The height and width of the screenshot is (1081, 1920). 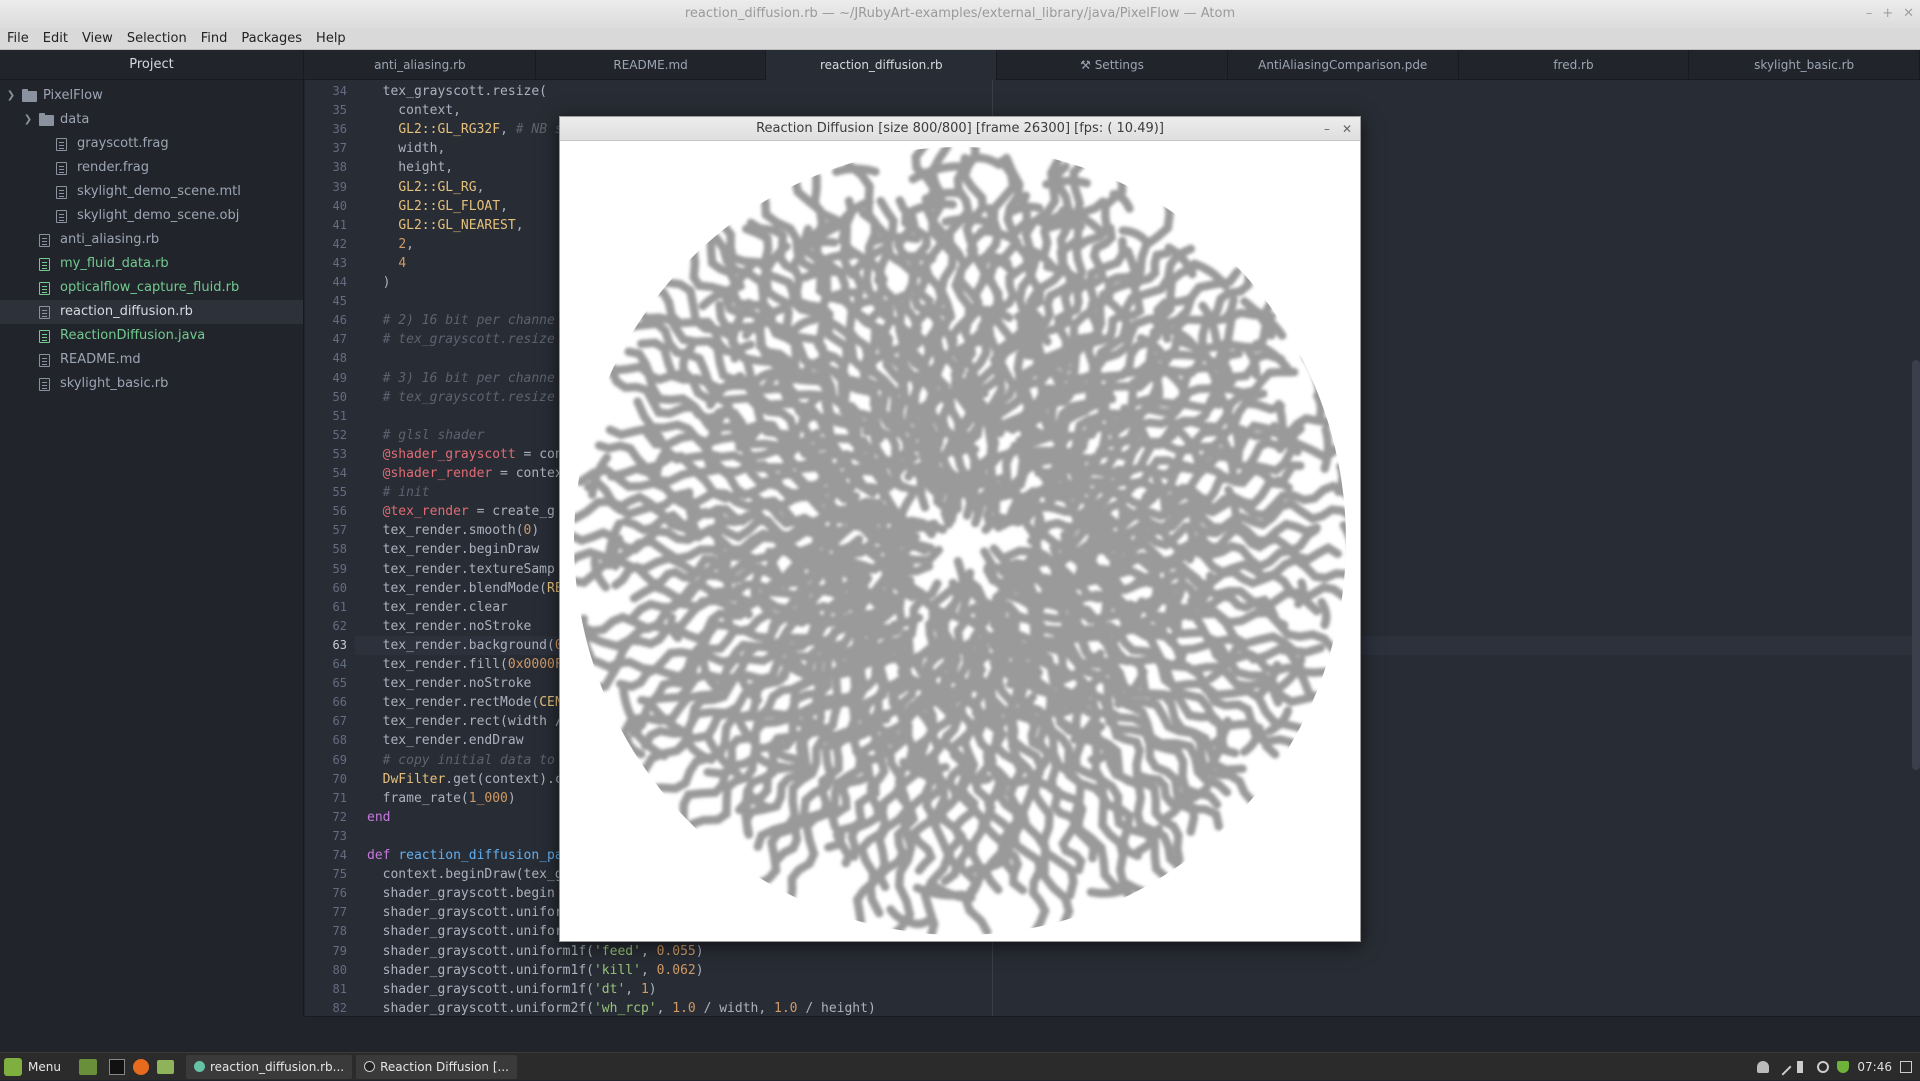 What do you see at coordinates (87, 1066) in the screenshot?
I see `show-desktop-icon` at bounding box center [87, 1066].